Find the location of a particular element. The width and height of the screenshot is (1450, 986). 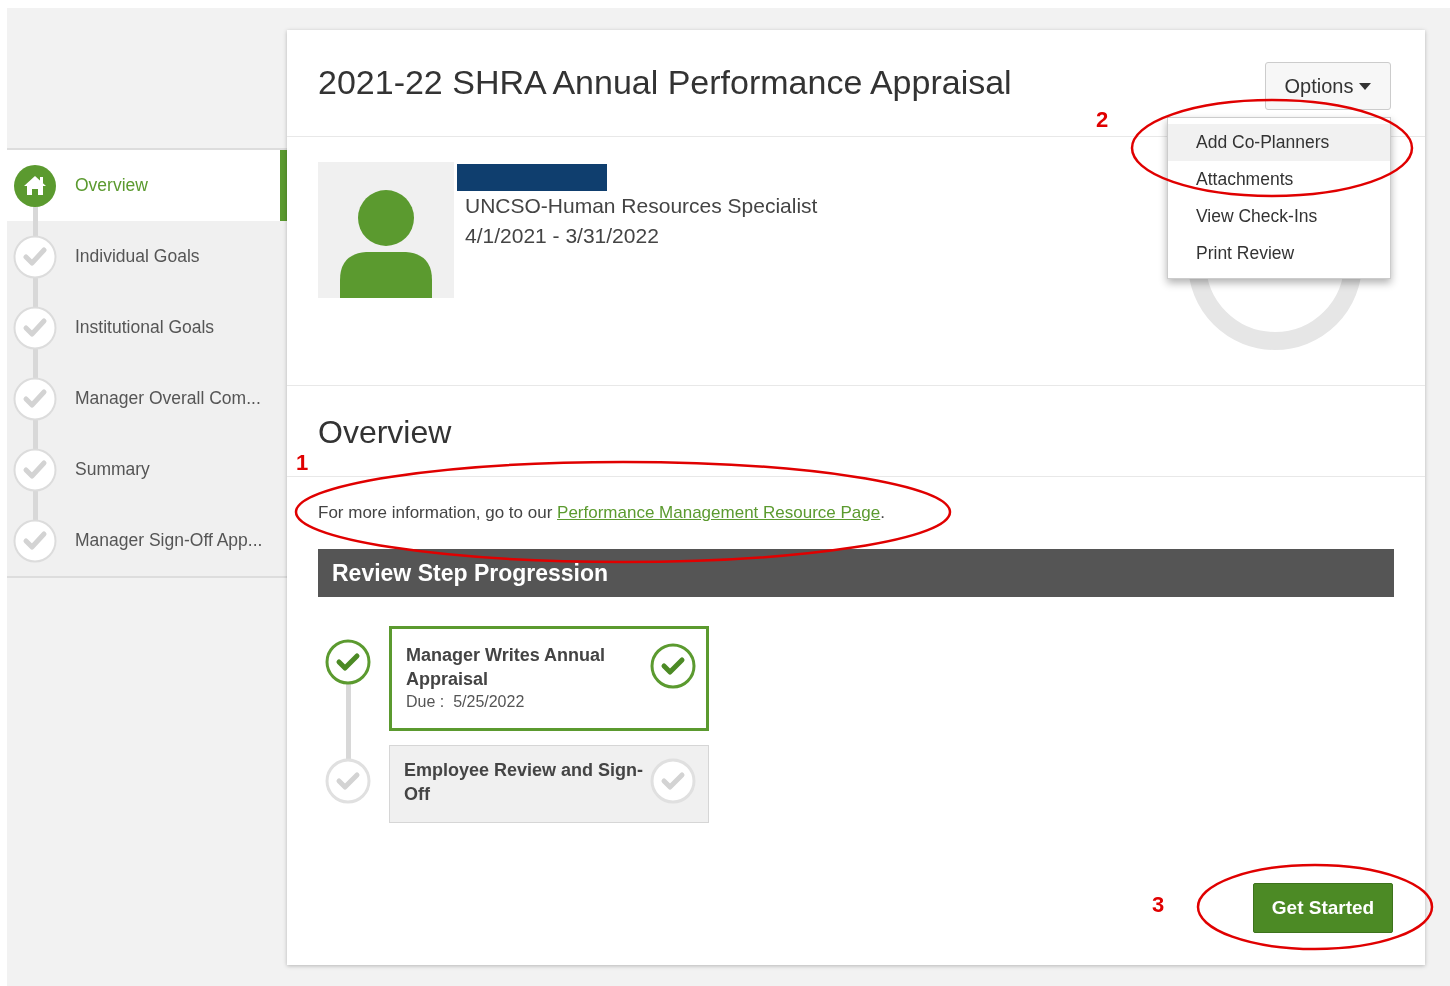

resource-link: Performance Management Resource Page is located at coordinates (719, 512).